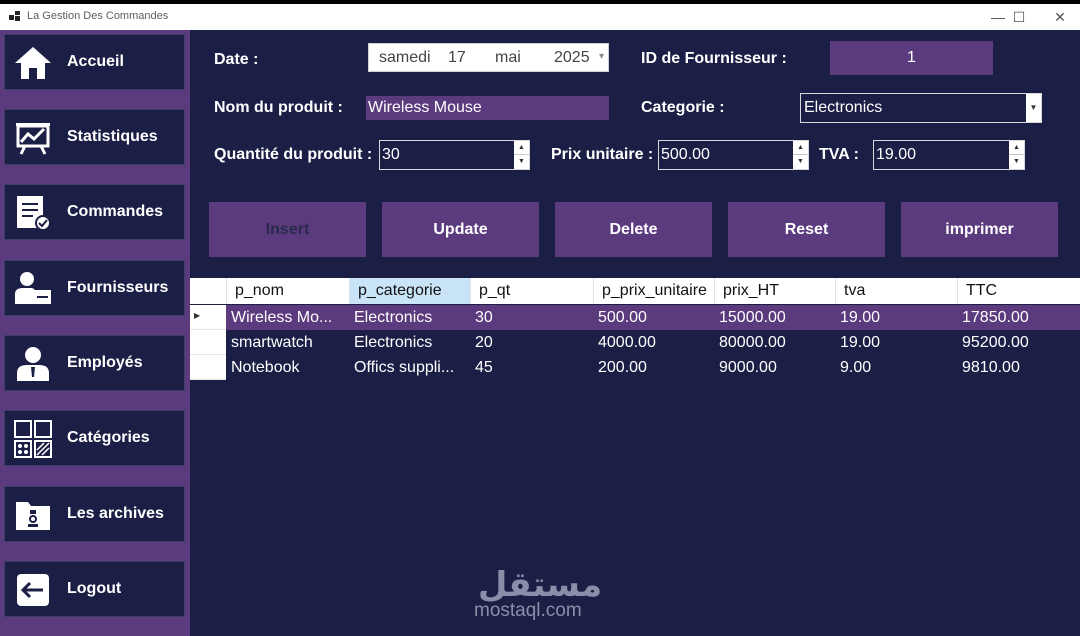 This screenshot has width=1080, height=636. What do you see at coordinates (454, 155) in the screenshot?
I see `quantity-stepper: 30 ▲ ▼` at bounding box center [454, 155].